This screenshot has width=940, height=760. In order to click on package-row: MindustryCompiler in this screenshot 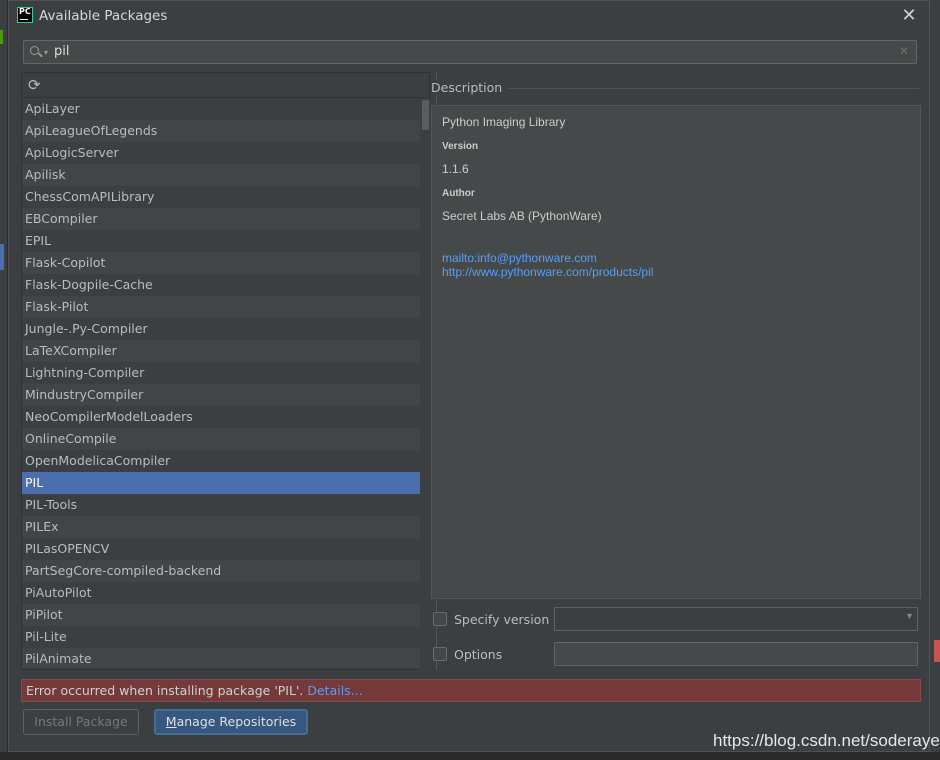, I will do `click(221, 395)`.